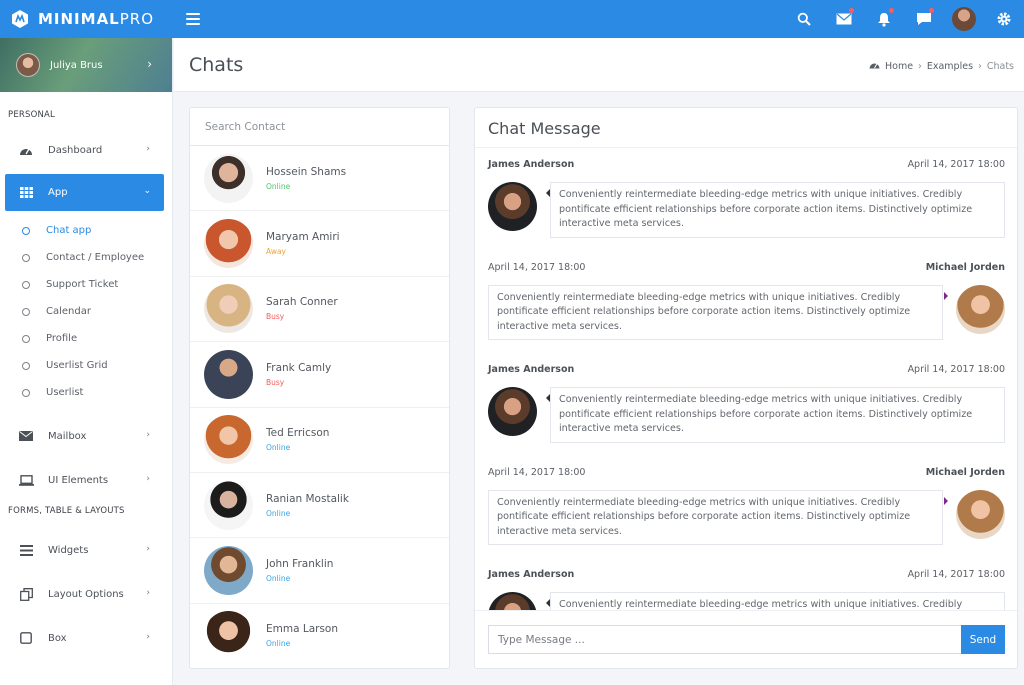 The width and height of the screenshot is (1024, 685). I want to click on sidebar-item-label: Mailbox, so click(67, 436).